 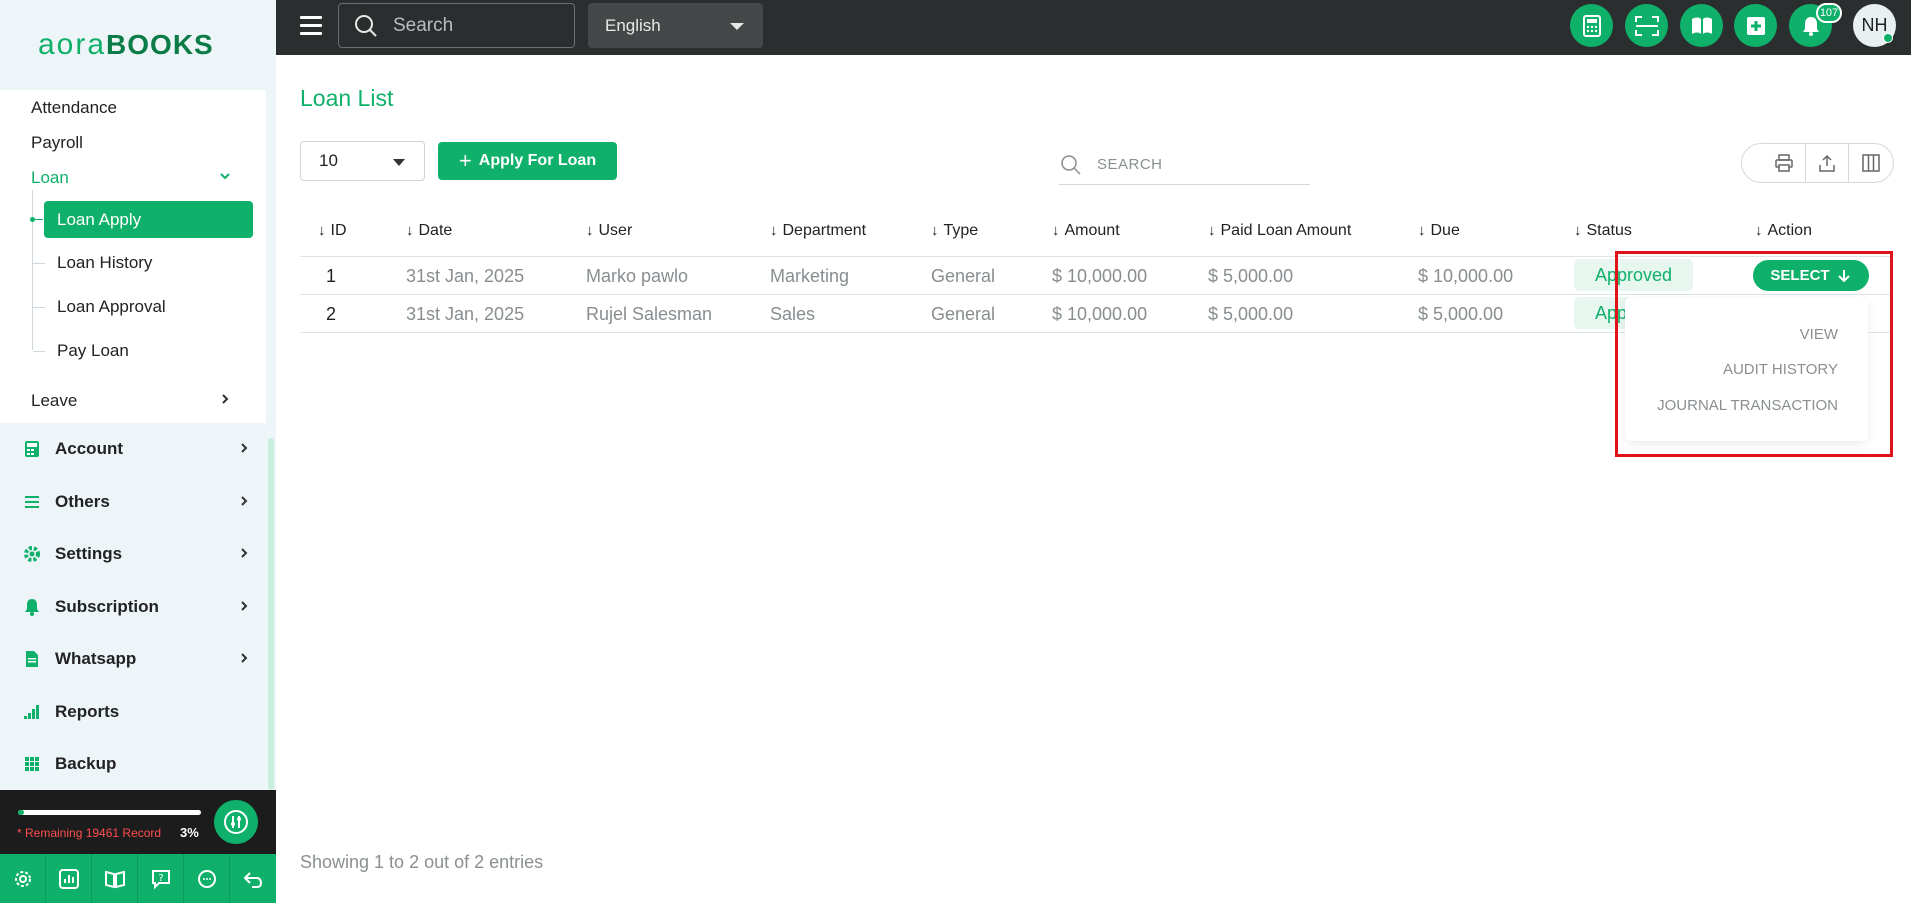 I want to click on record-quota-panel: * Remaining 19461 Record 3%, so click(x=138, y=822).